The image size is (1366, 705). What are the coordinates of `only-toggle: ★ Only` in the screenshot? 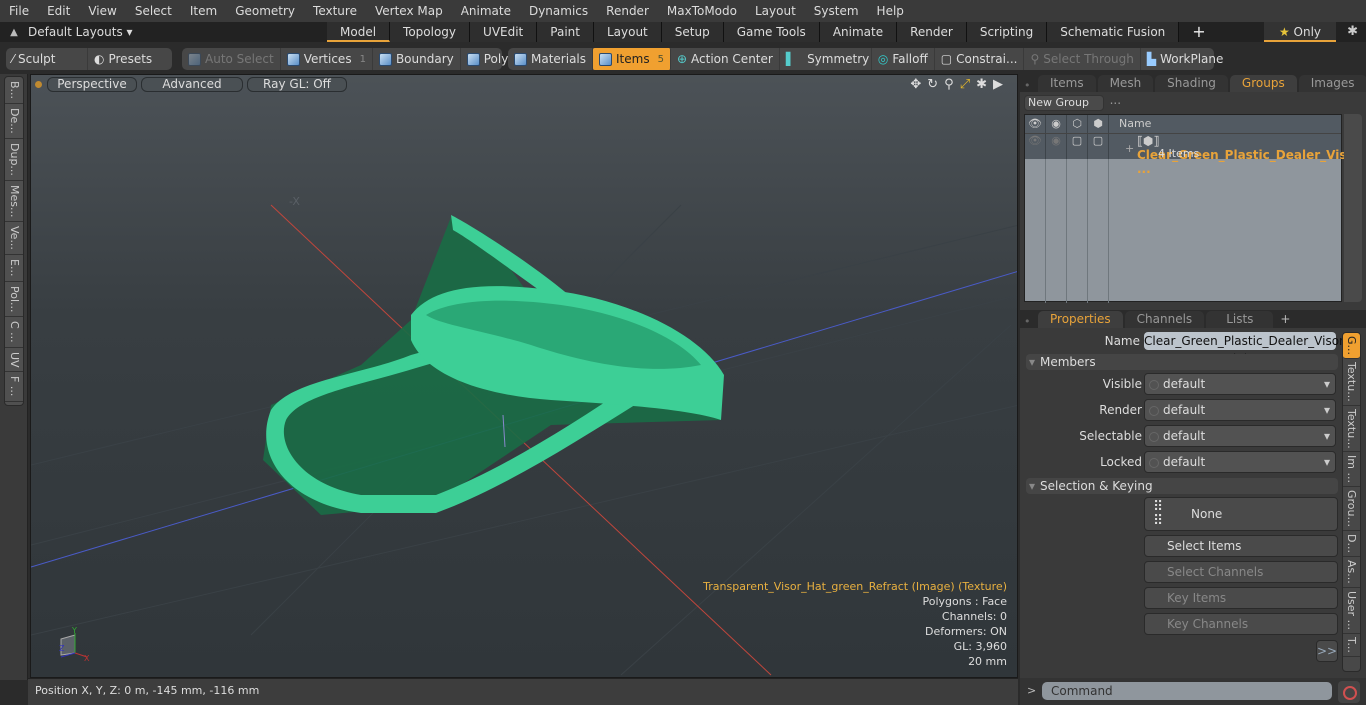 It's located at (1300, 32).